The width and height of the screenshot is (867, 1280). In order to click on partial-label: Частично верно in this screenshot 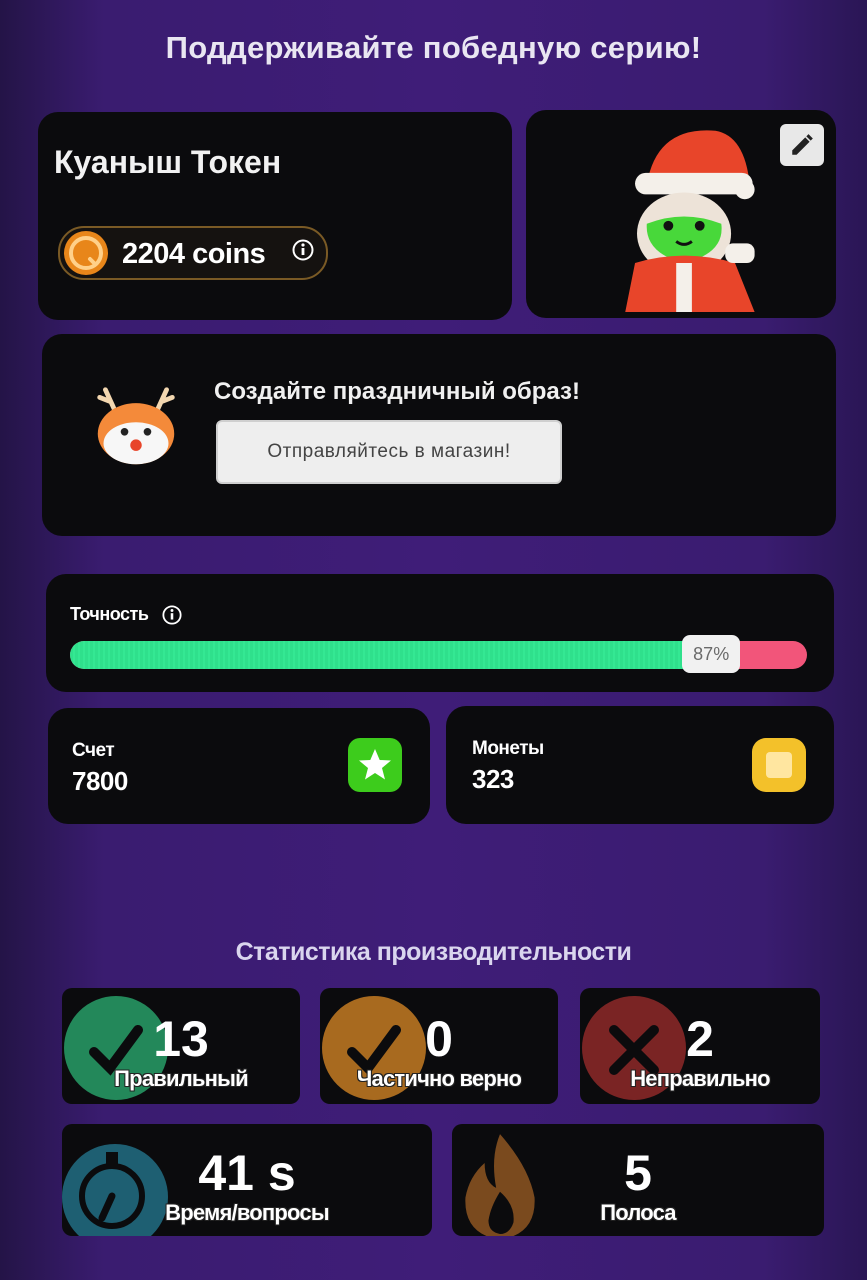, I will do `click(439, 1078)`.